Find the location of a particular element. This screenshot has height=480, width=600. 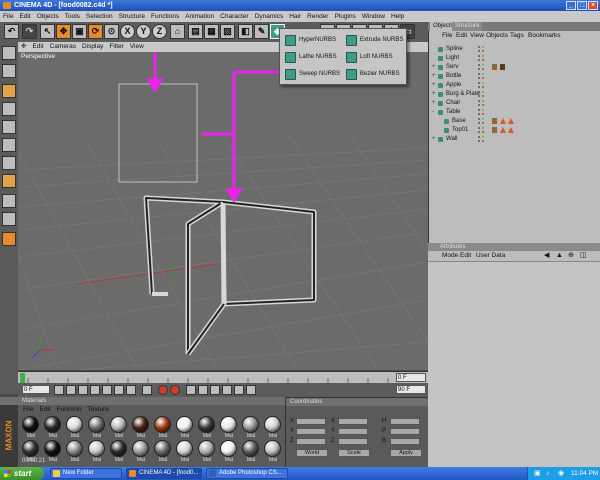

viewport-menu-edit: Edit is located at coordinates (37, 47).